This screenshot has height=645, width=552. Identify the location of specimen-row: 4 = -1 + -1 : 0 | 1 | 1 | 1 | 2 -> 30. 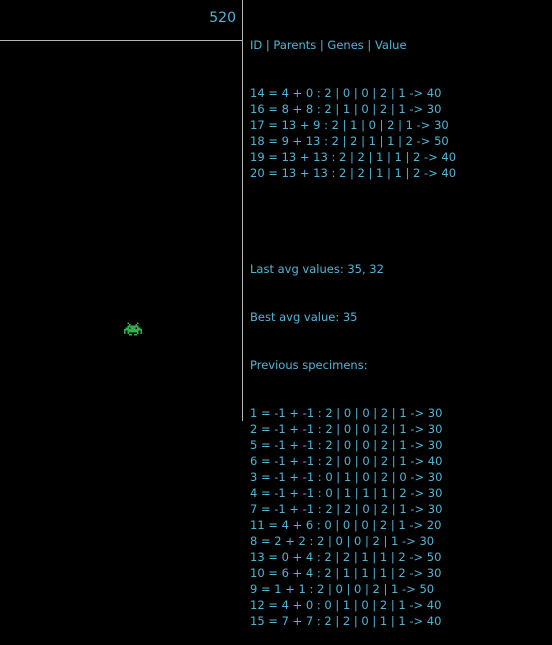
(346, 493).